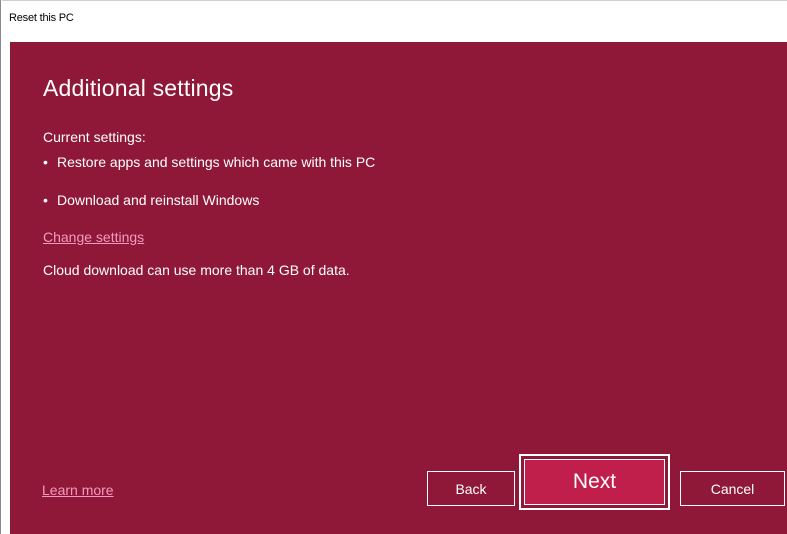  I want to click on next-button: Next, so click(594, 482).